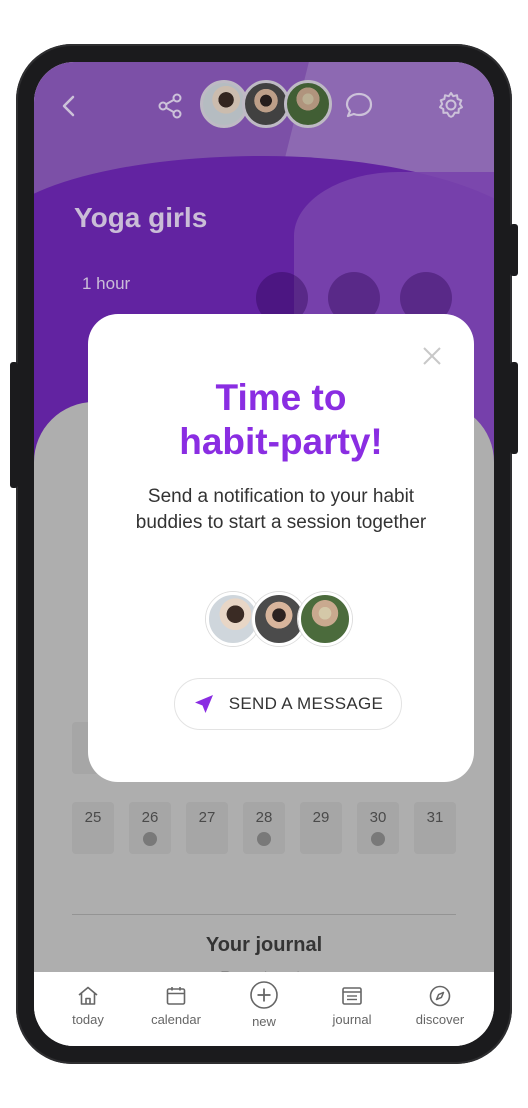 The image size is (528, 1108). What do you see at coordinates (325, 619) in the screenshot?
I see `buddy-avatar` at bounding box center [325, 619].